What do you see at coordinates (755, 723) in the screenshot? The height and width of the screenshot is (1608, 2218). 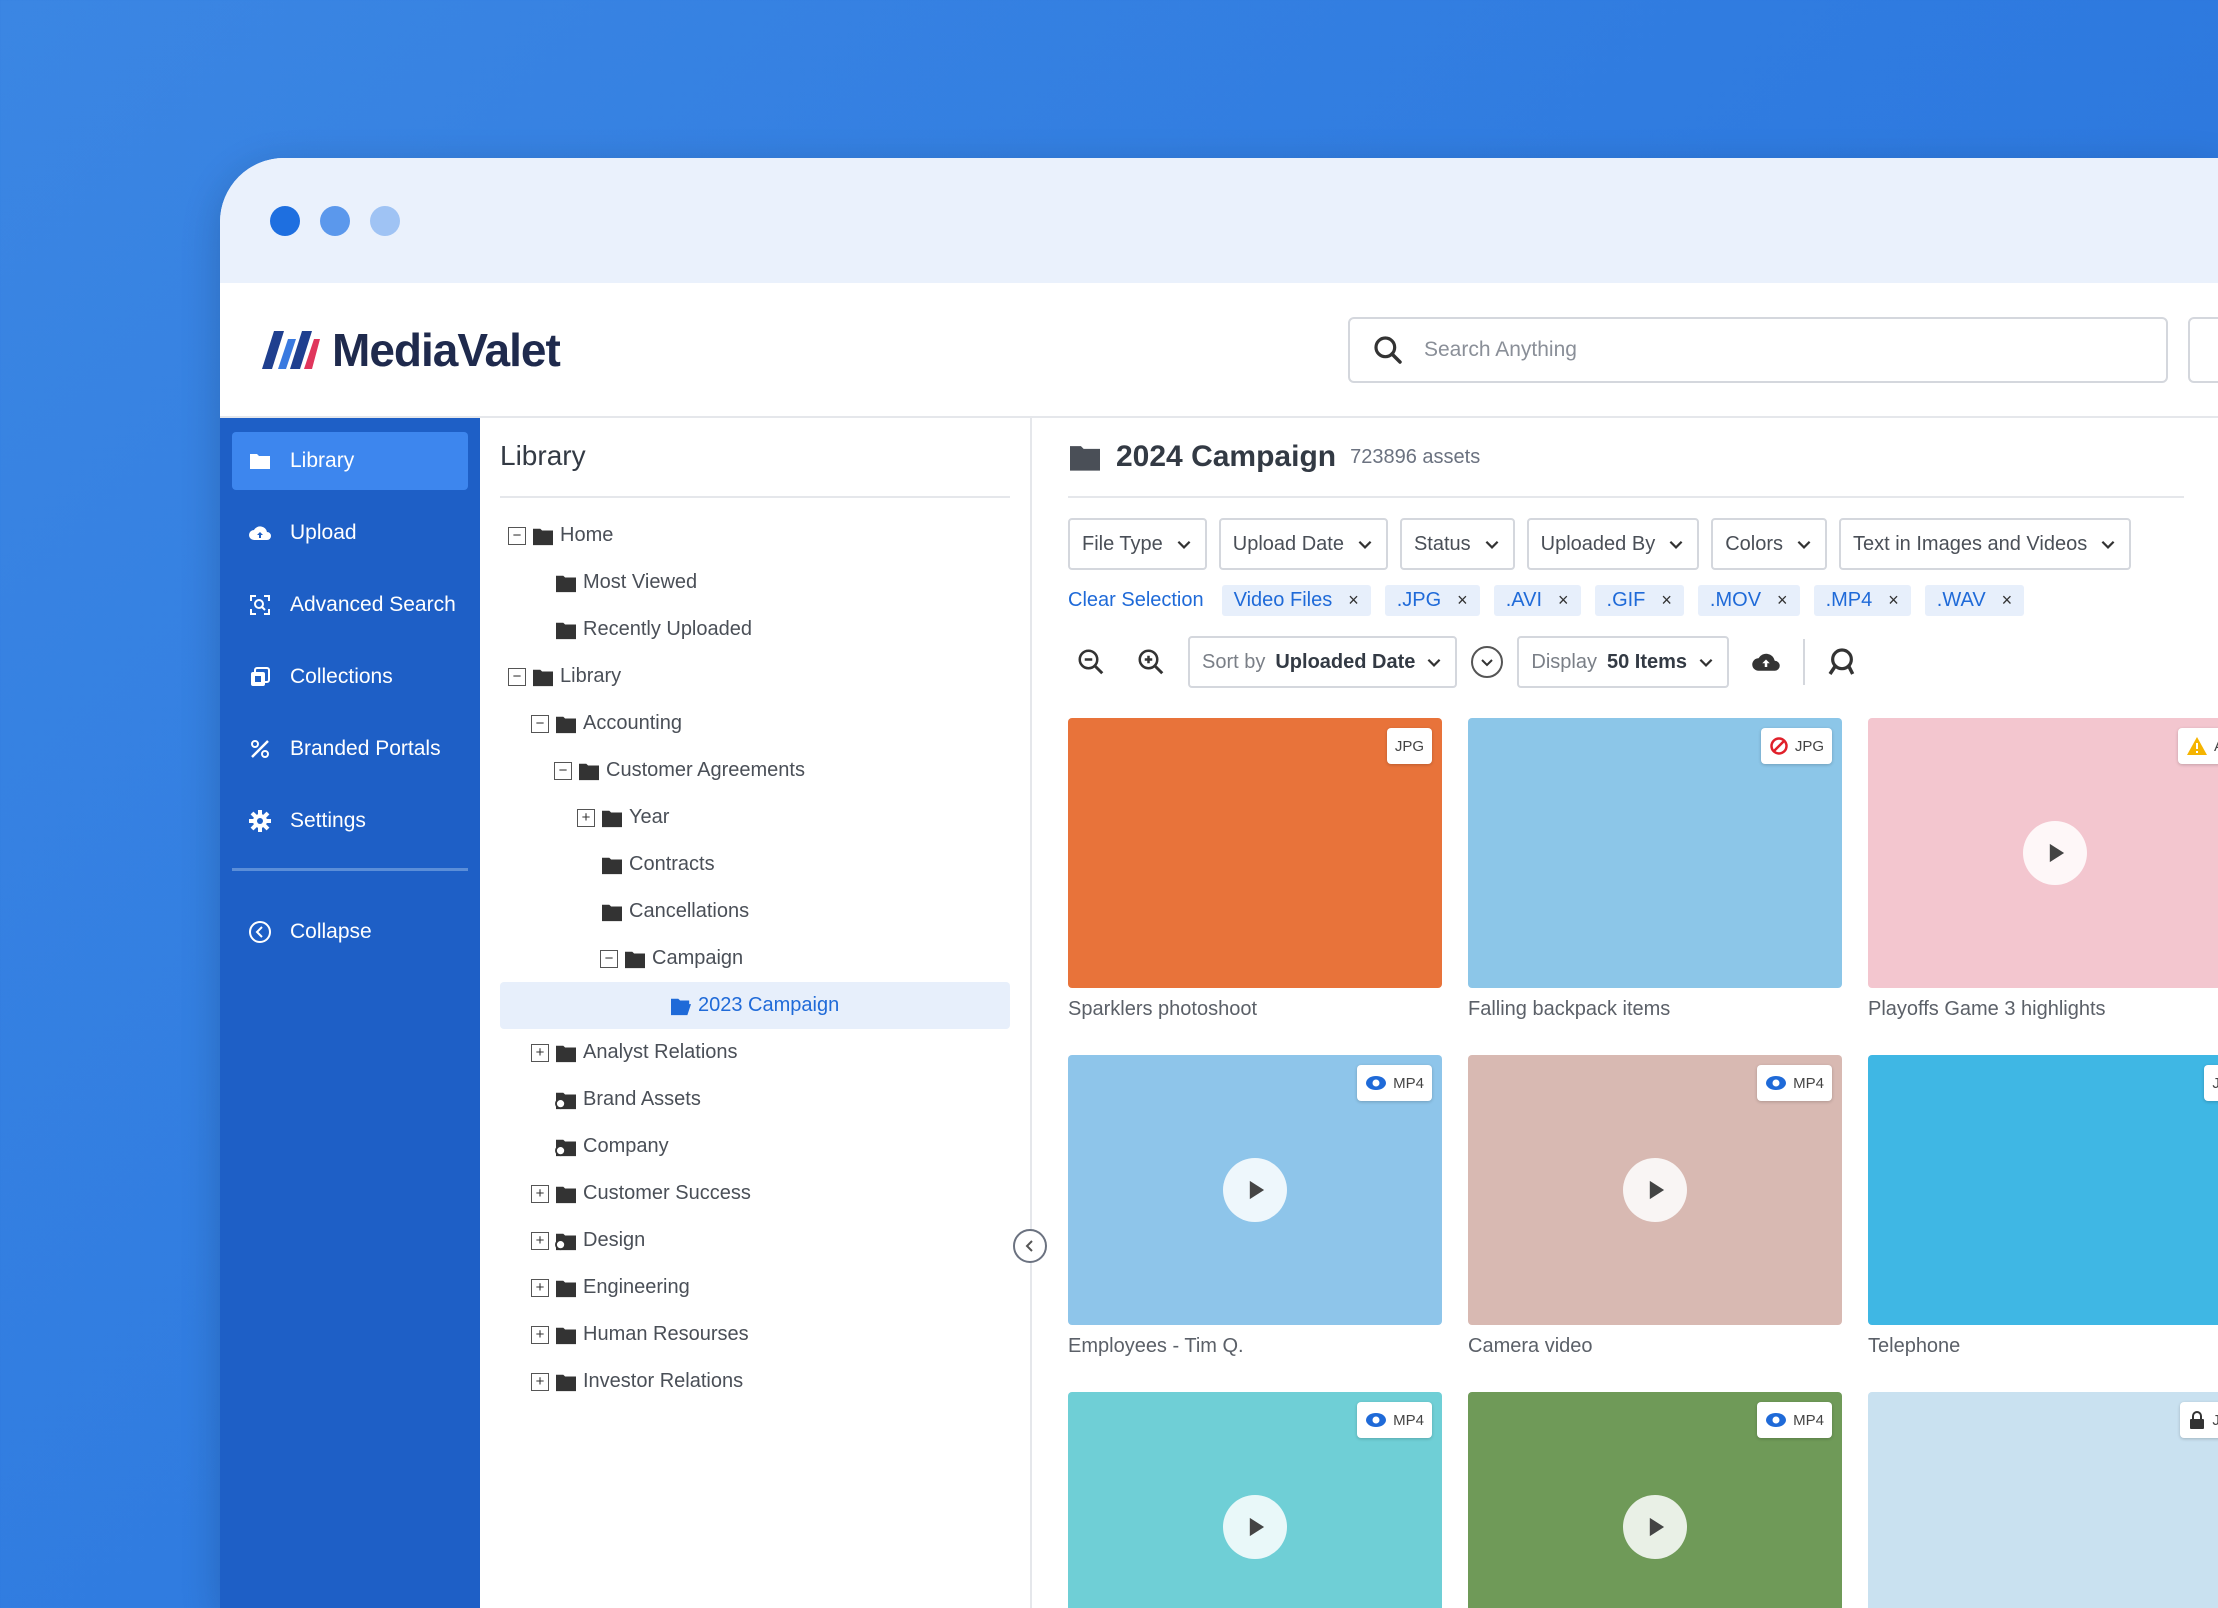 I see `tree-item: − Accounting` at bounding box center [755, 723].